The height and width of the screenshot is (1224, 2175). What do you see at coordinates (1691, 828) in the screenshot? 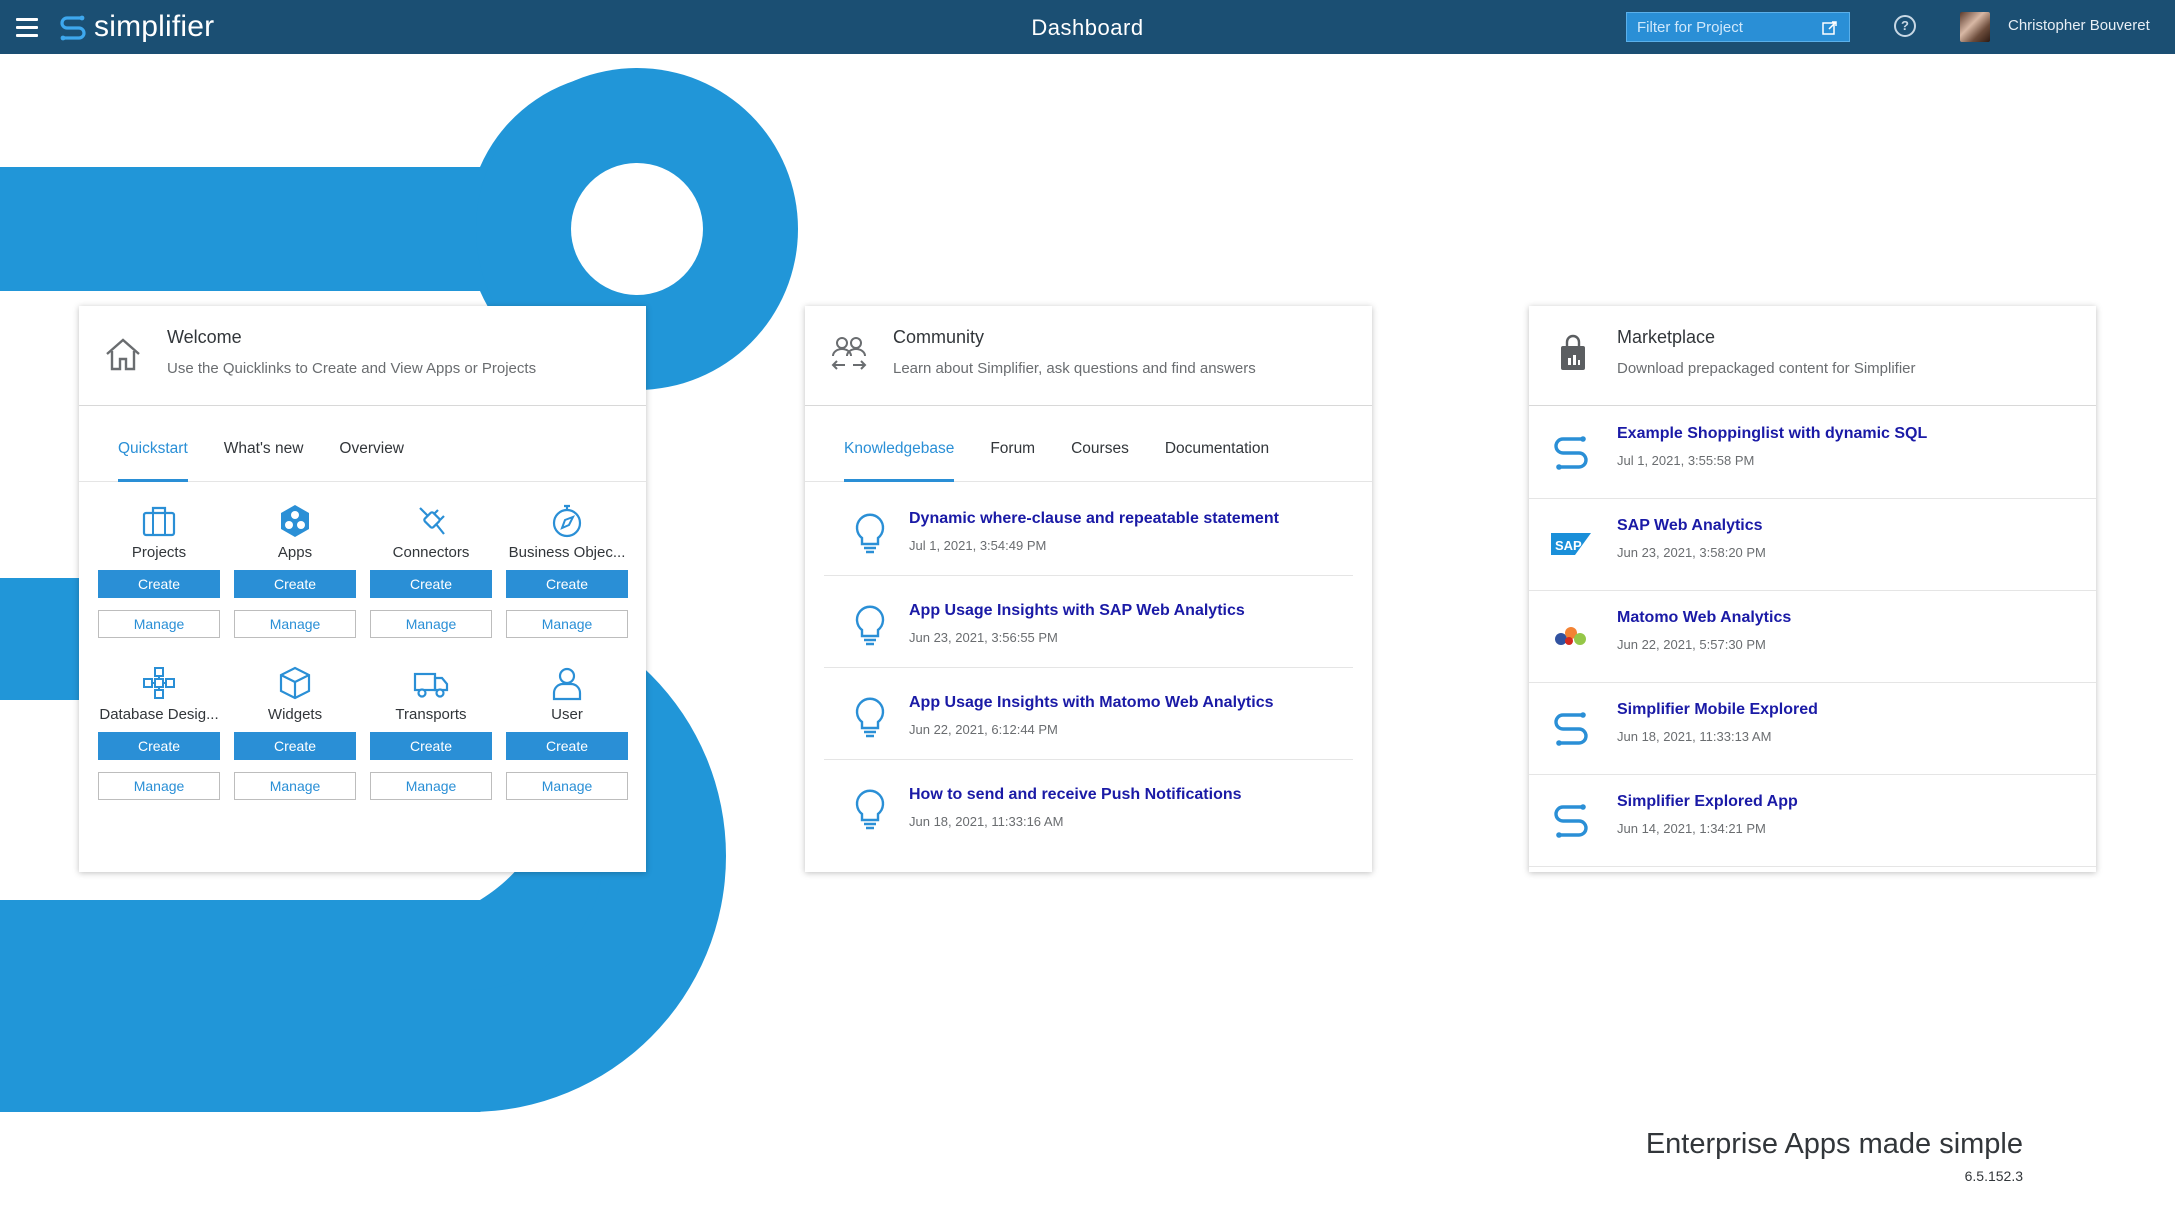
I see `marketplace-item-date: Jun 14, 2021, 1:34:21 PM` at bounding box center [1691, 828].